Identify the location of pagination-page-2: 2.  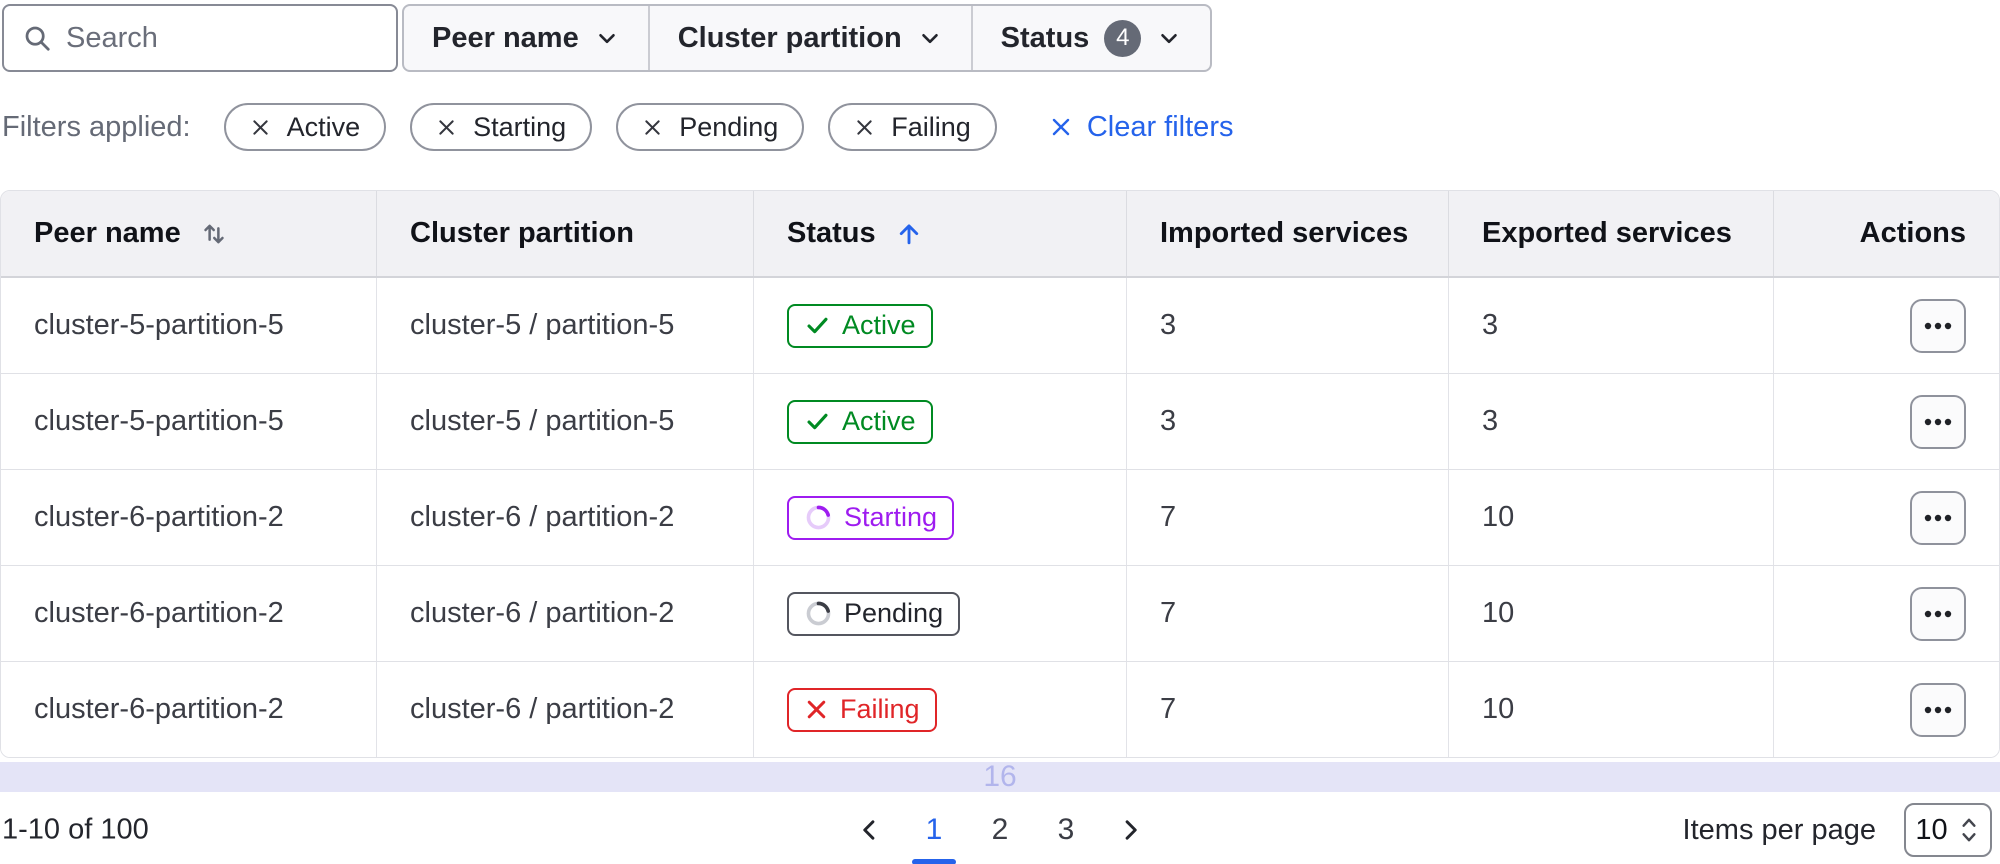
(1000, 830).